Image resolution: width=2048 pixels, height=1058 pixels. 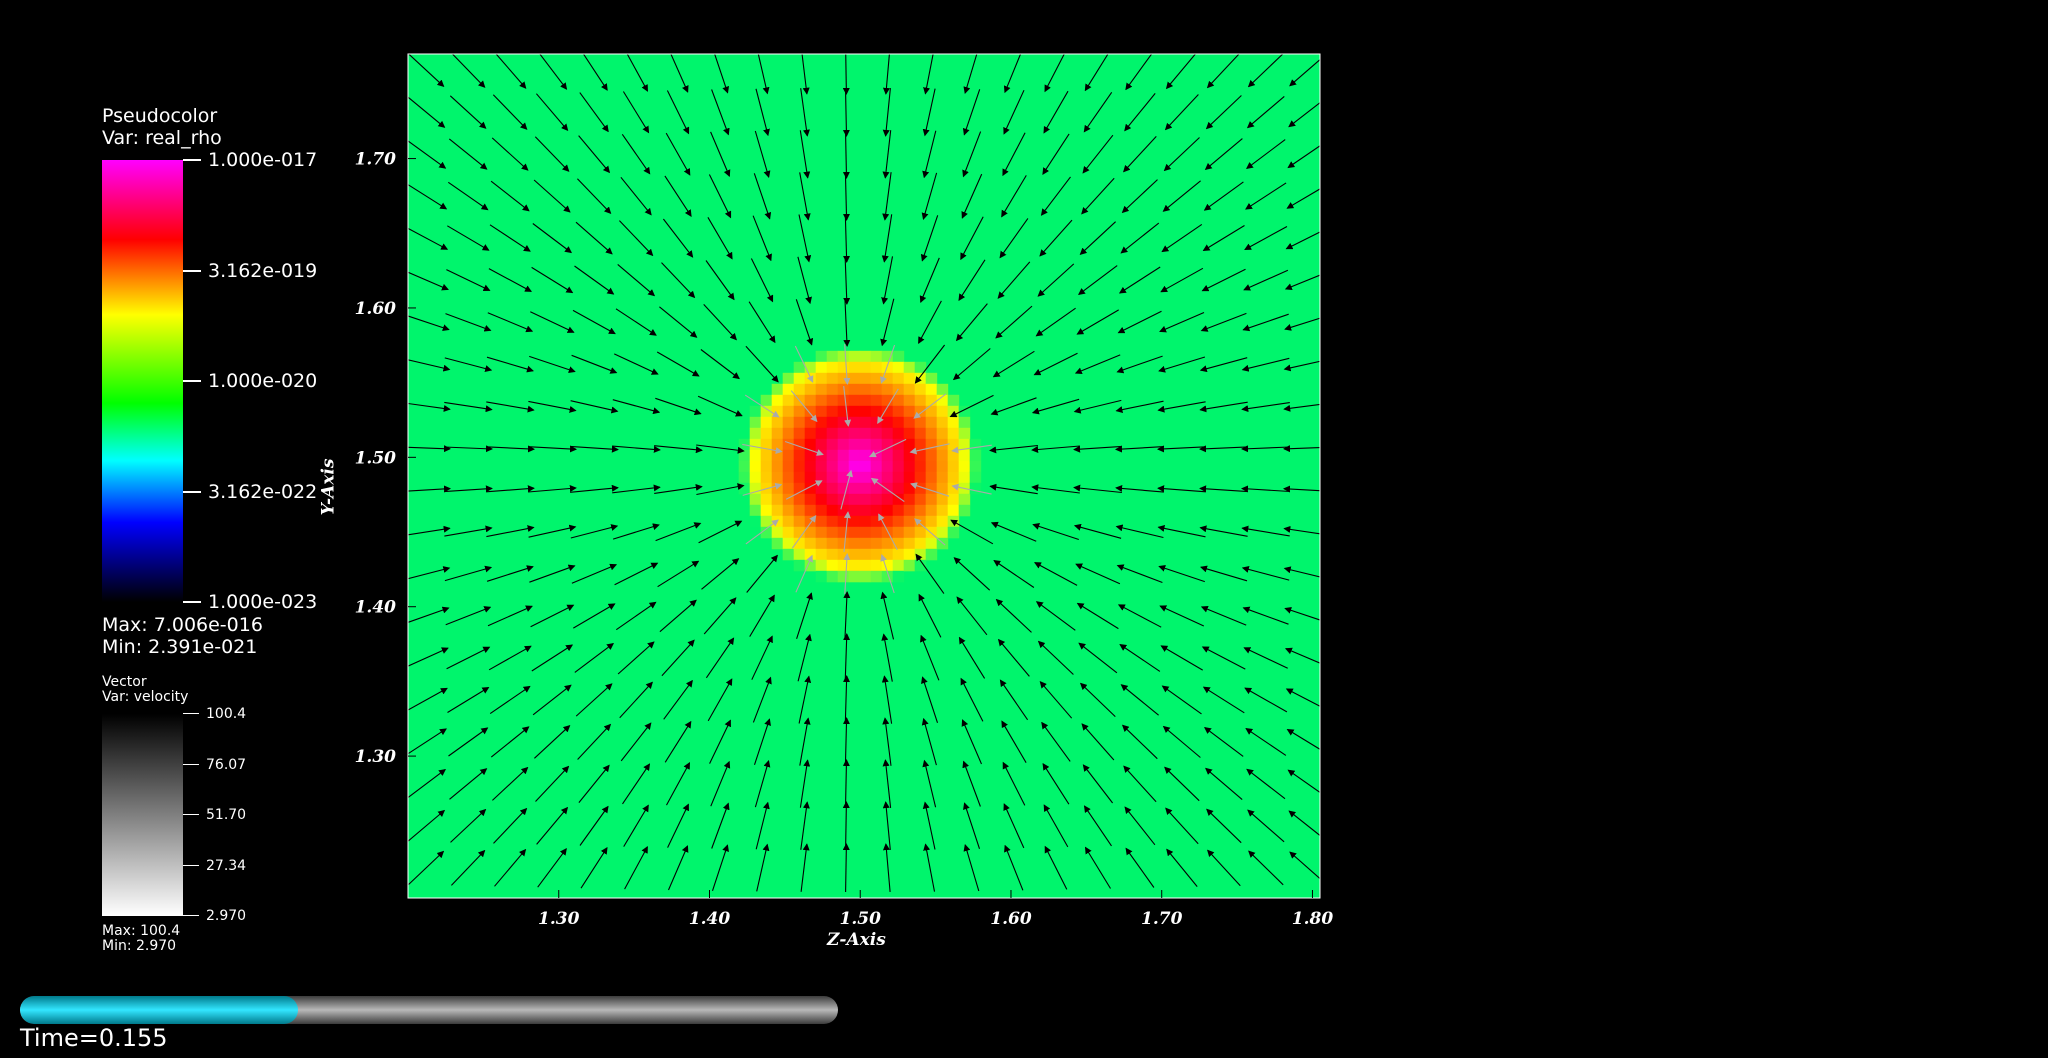 What do you see at coordinates (376, 608) in the screenshot?
I see `y-tick-label: 1.40` at bounding box center [376, 608].